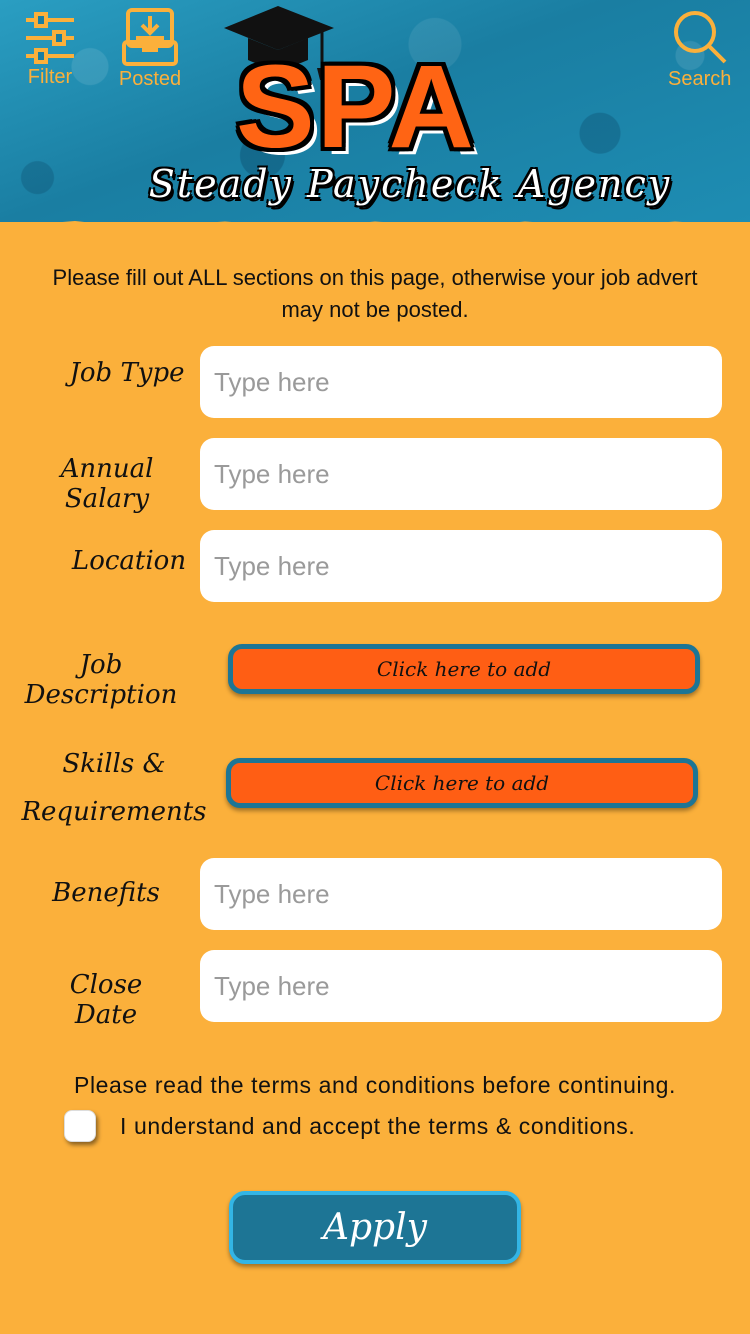  I want to click on sliders-icon, so click(50, 36).